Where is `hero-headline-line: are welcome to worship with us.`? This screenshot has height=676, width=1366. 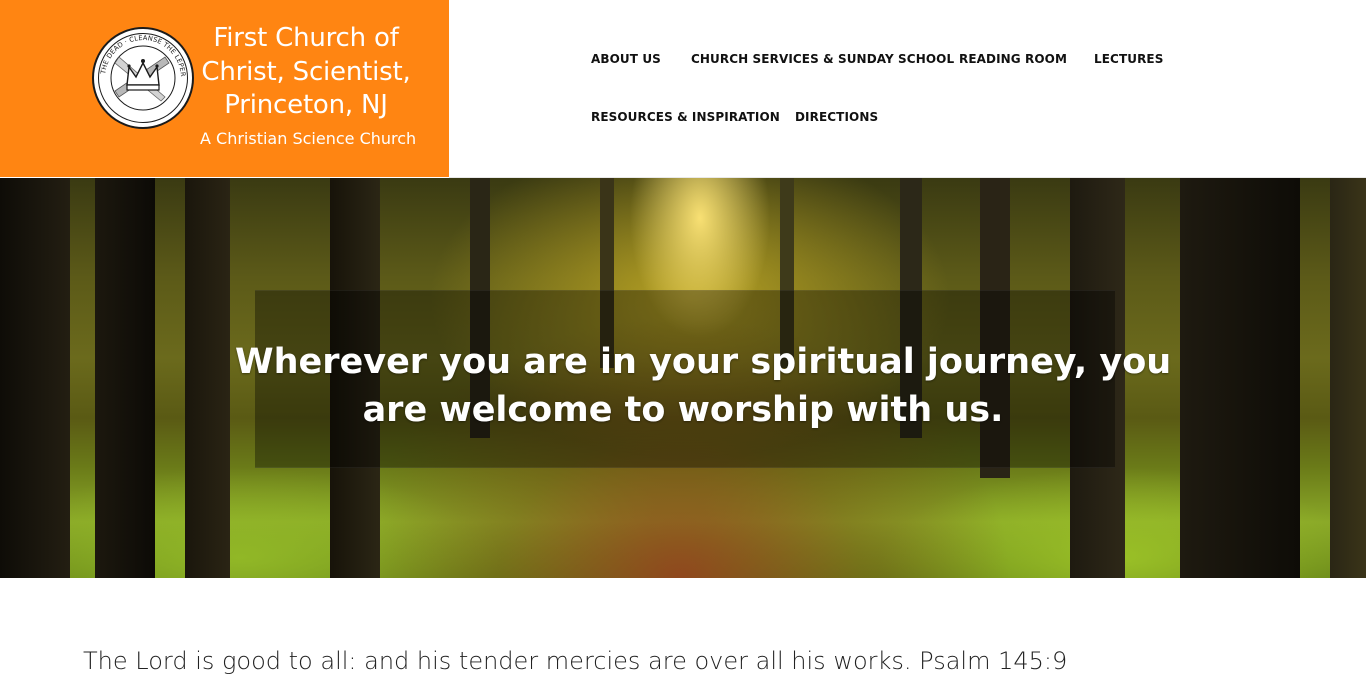 hero-headline-line: are welcome to worship with us. is located at coordinates (683, 410).